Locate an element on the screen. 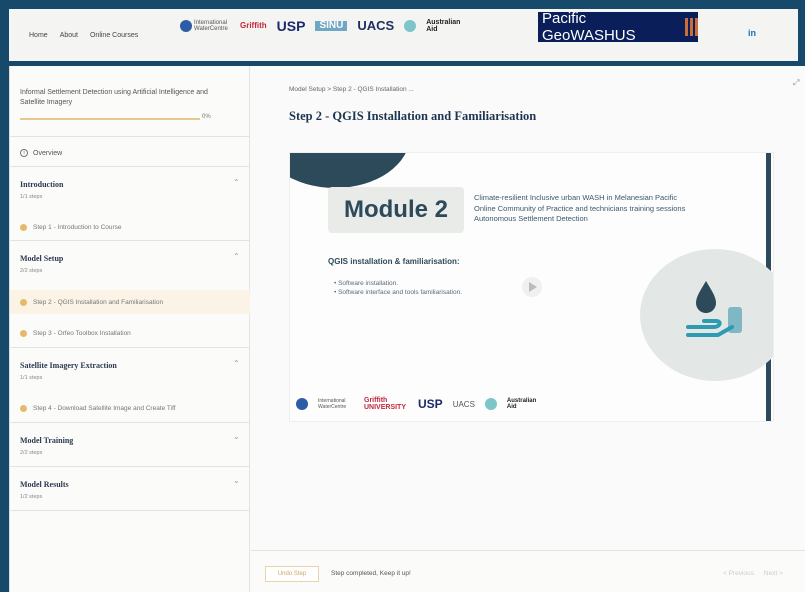  brand-bars-icon is located at coordinates (691, 27).